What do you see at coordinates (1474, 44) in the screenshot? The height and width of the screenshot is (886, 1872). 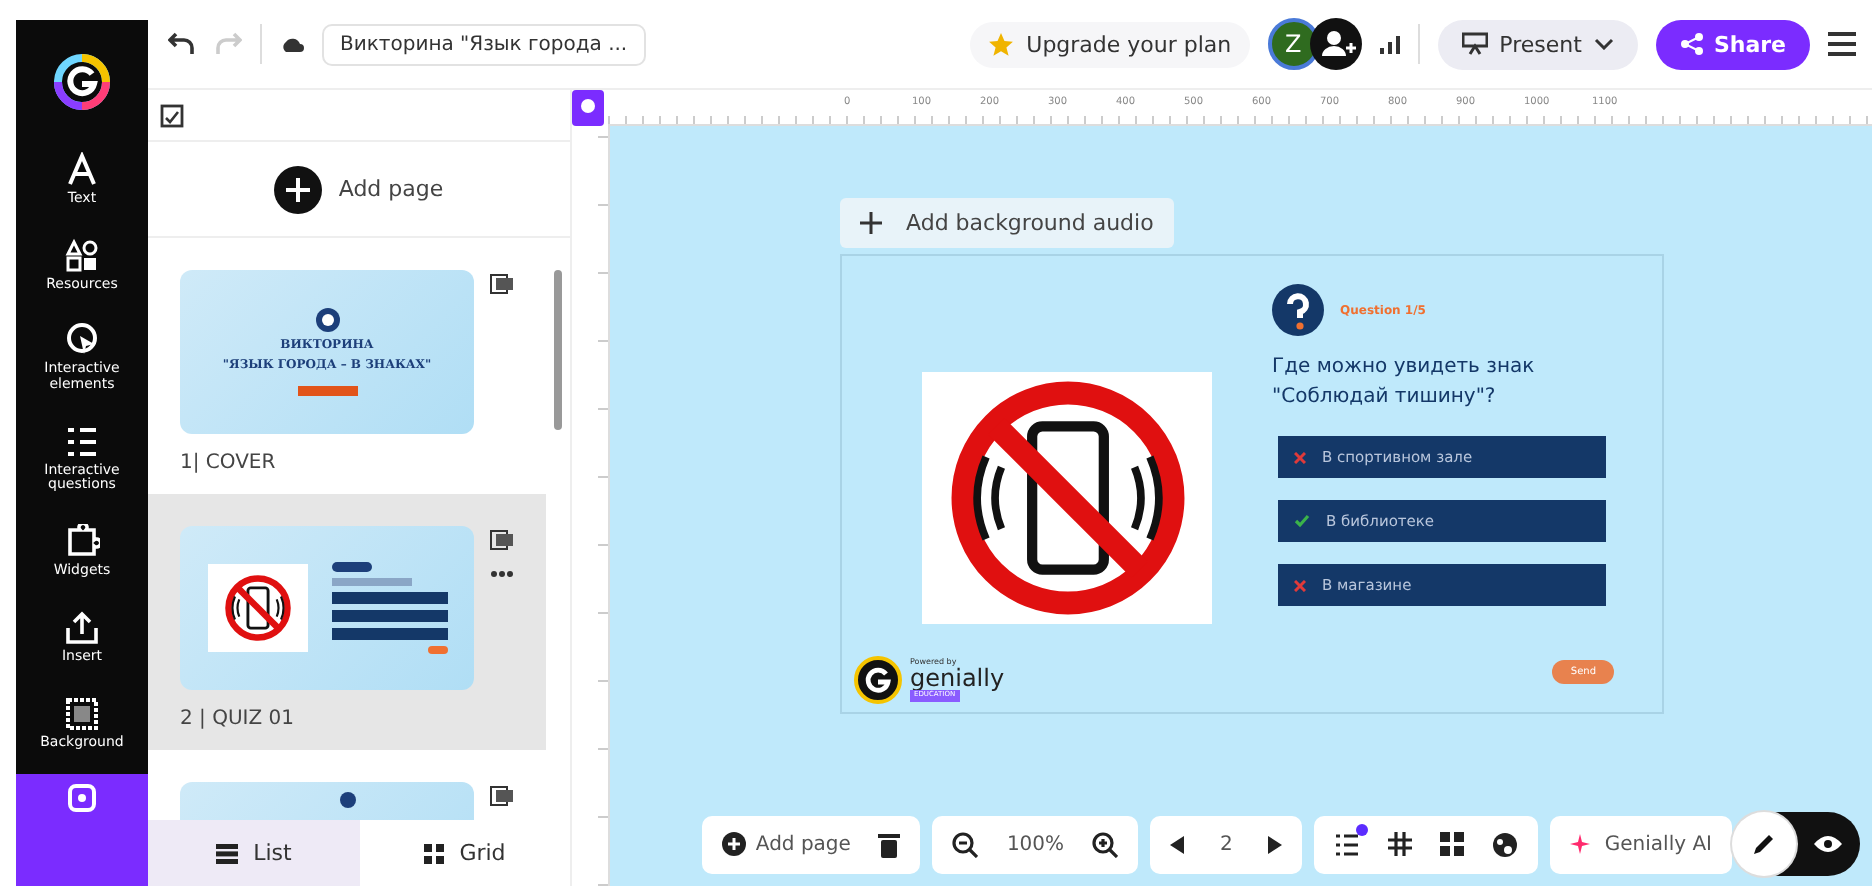 I see `presentation-icon` at bounding box center [1474, 44].